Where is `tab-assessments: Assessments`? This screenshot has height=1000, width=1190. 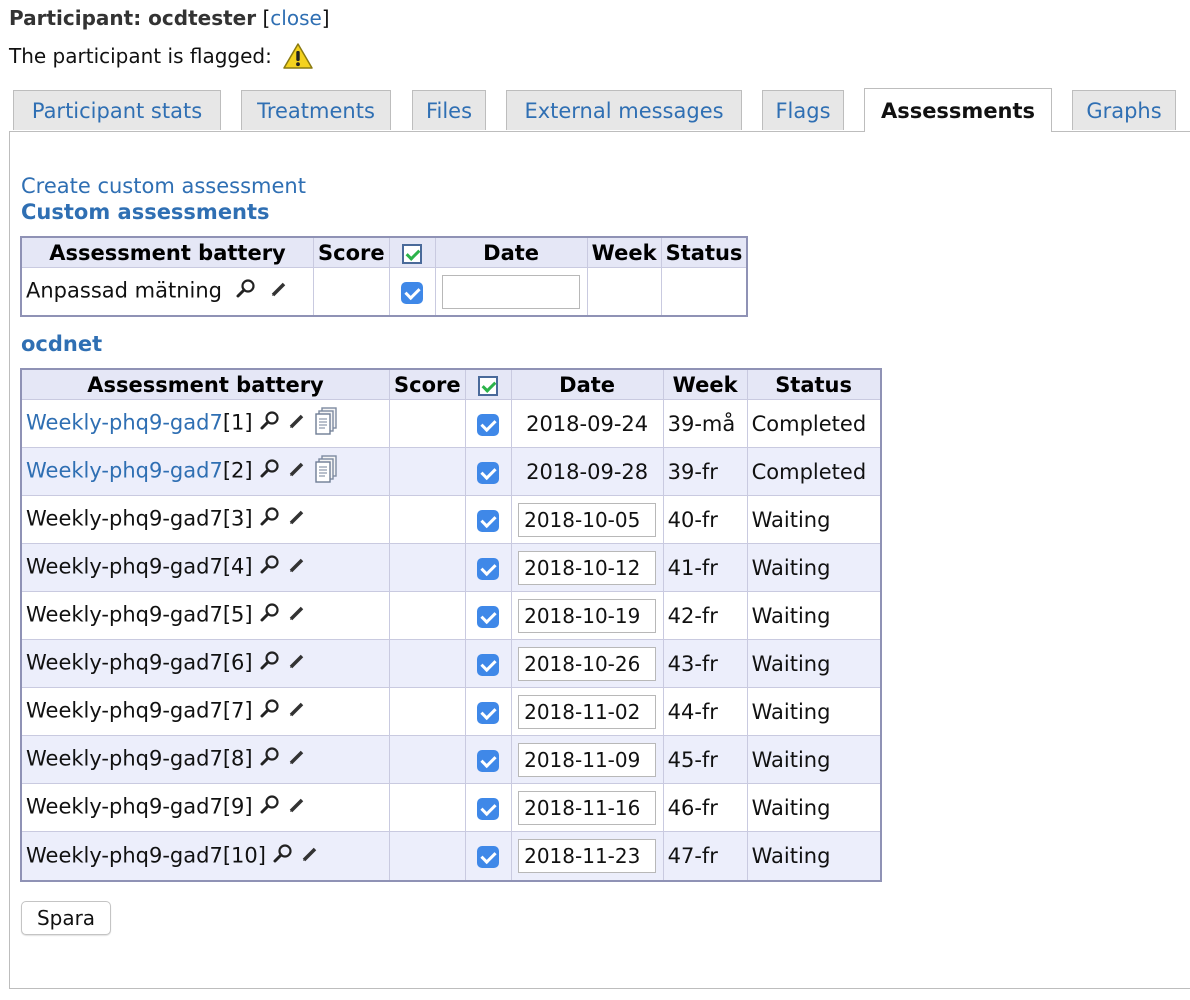
tab-assessments: Assessments is located at coordinates (958, 110).